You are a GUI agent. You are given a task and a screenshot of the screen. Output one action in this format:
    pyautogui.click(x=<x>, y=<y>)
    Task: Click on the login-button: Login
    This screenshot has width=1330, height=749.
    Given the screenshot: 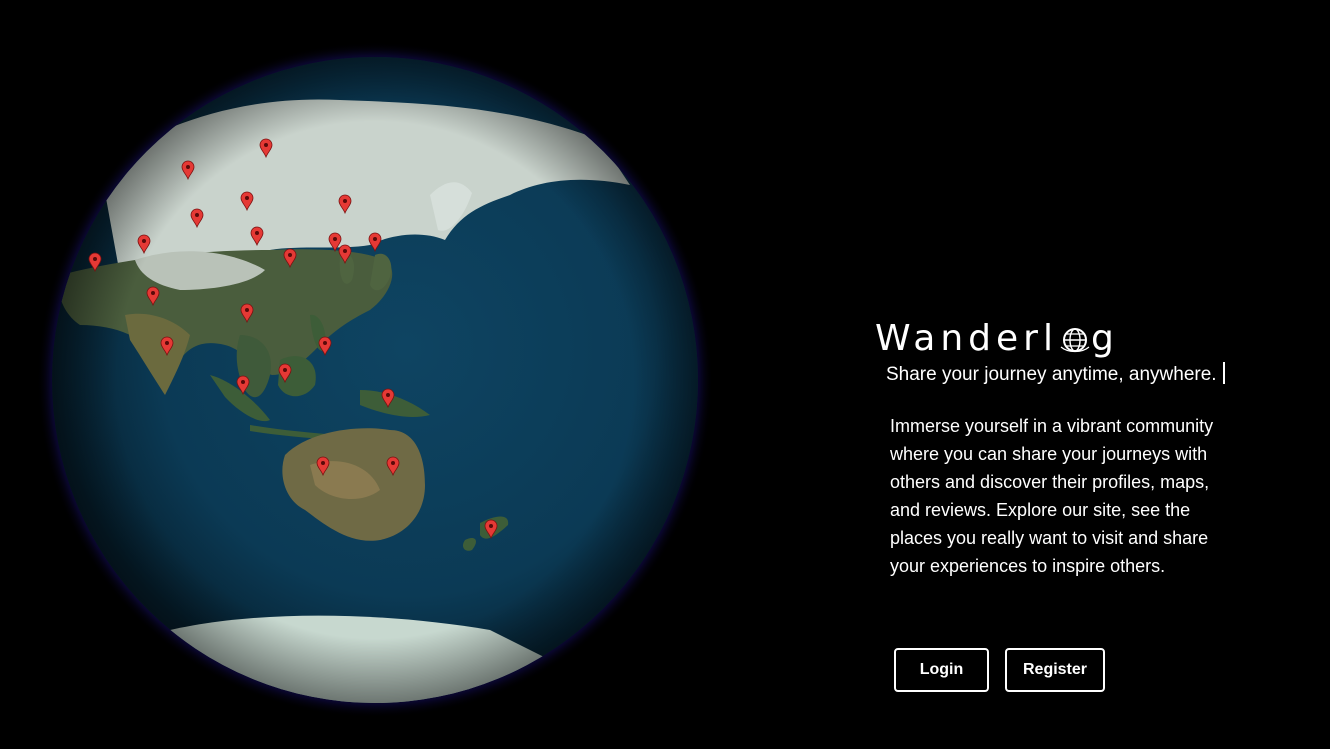 What is the action you would take?
    pyautogui.click(x=941, y=670)
    